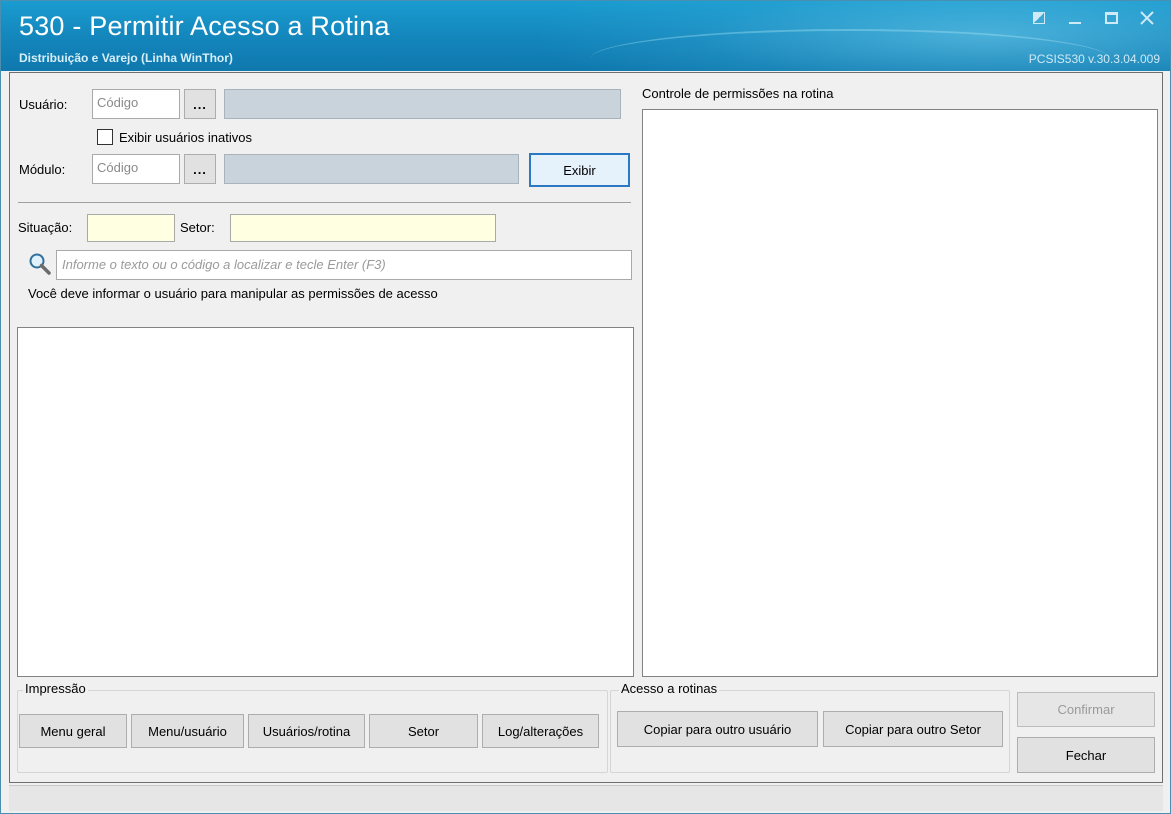 This screenshot has height=814, width=1171. What do you see at coordinates (371, 169) in the screenshot?
I see `module-description-field` at bounding box center [371, 169].